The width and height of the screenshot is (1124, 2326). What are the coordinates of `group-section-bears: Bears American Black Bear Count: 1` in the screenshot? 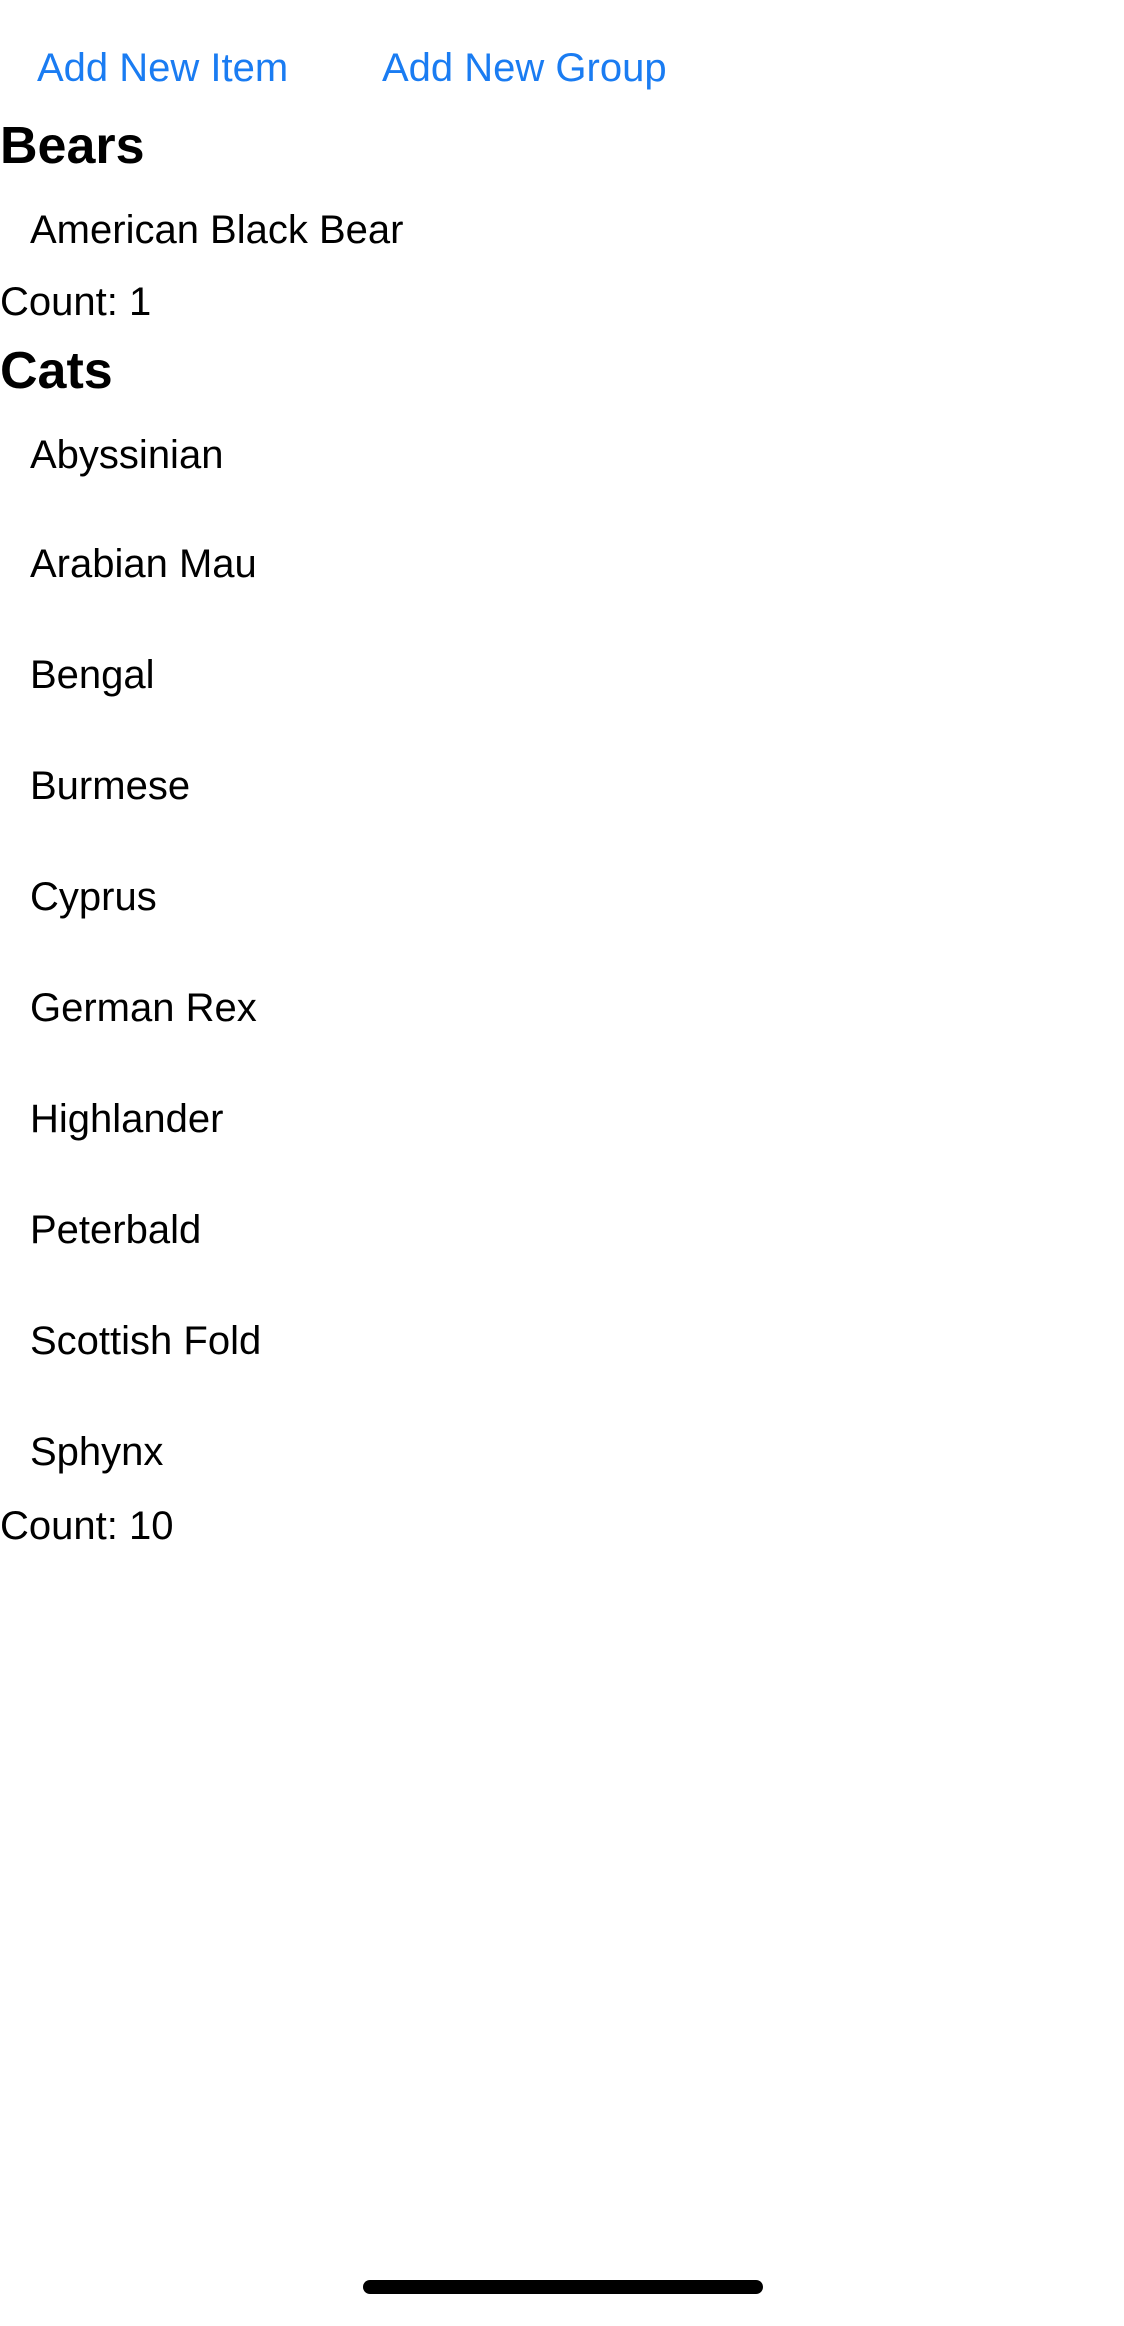 It's located at (562, 222).